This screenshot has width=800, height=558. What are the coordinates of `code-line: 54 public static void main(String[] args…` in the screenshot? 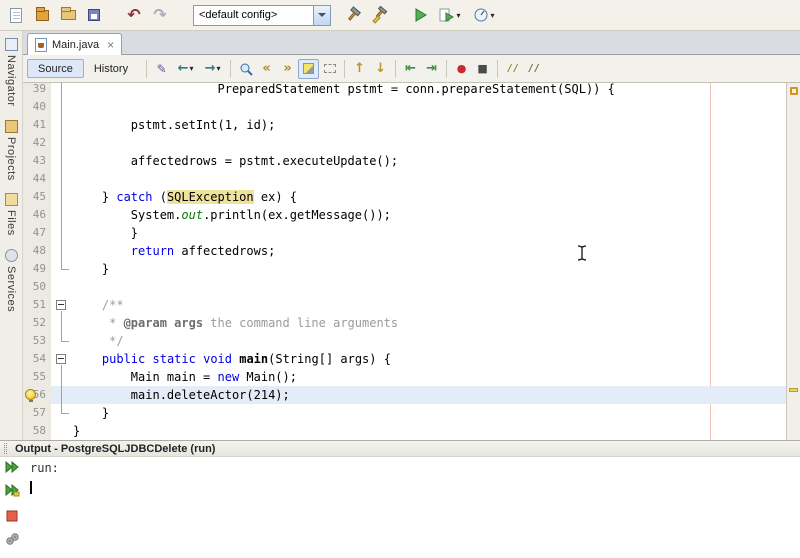 It's located at (404, 359).